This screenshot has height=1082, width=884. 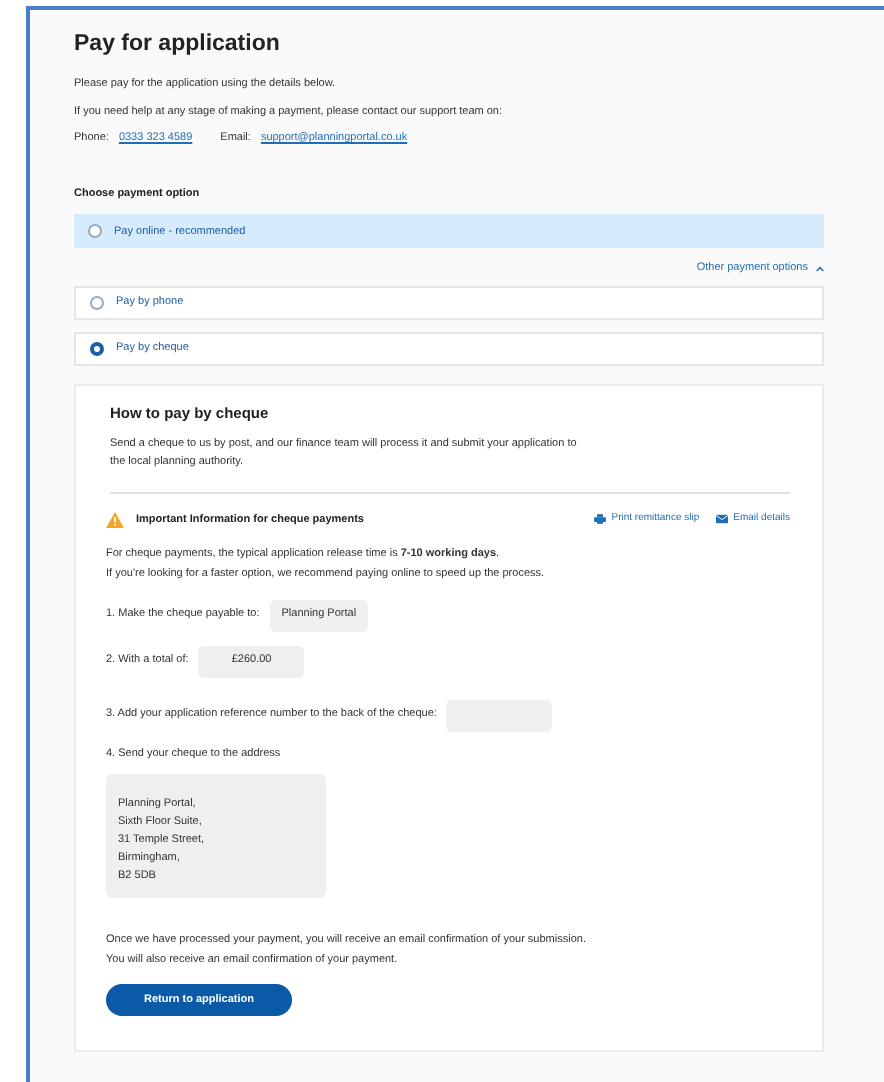 What do you see at coordinates (820, 268) in the screenshot?
I see `caret-icon` at bounding box center [820, 268].